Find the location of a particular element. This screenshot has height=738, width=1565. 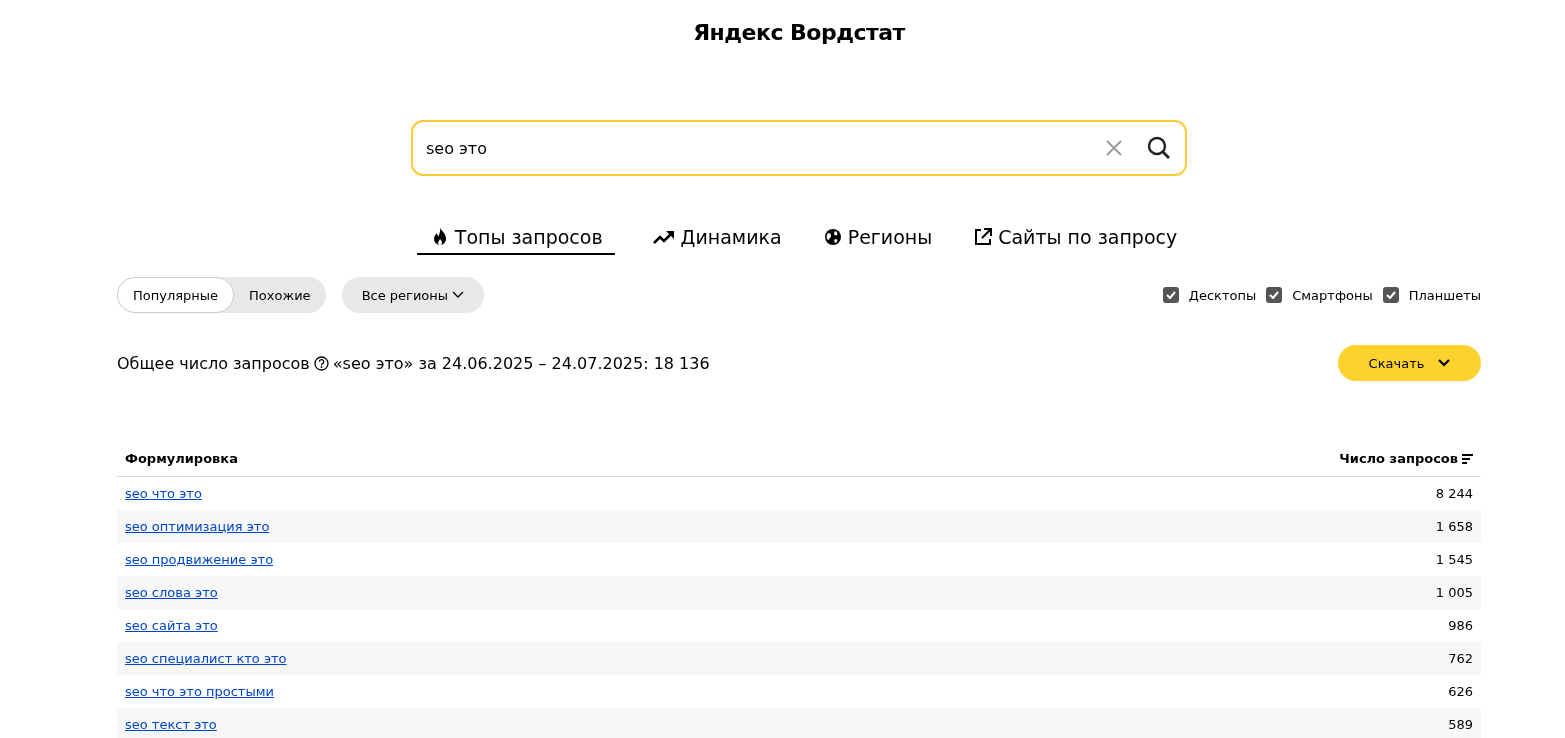

count-cell: 1 545 is located at coordinates (1454, 559).